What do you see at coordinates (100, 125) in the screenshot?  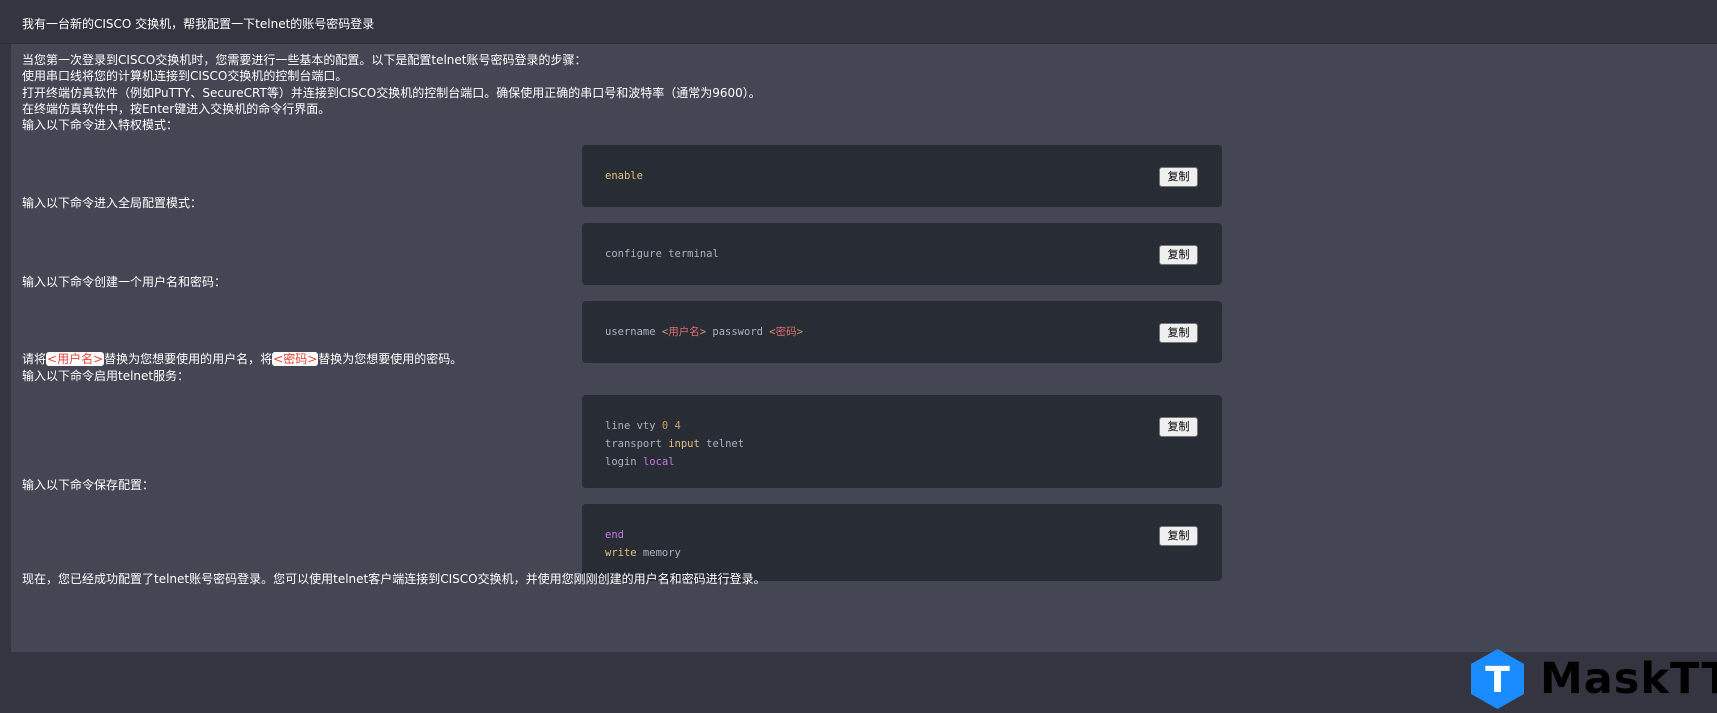 I see `step-privileged-label: 输入以下命令进入特权模式：` at bounding box center [100, 125].